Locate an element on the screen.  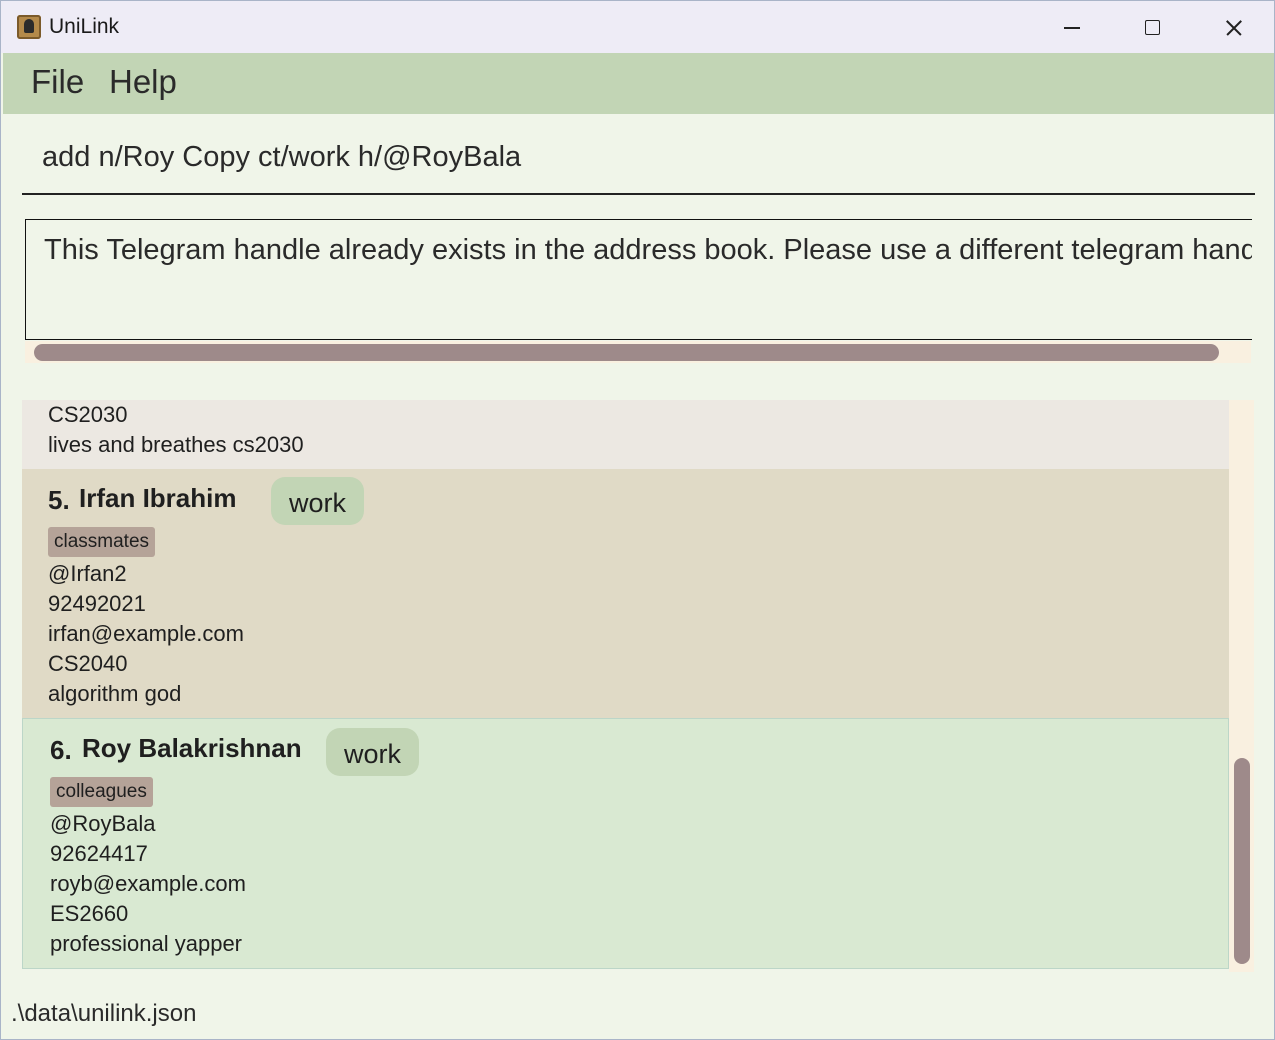
person-phone: 92492021 is located at coordinates (97, 603).